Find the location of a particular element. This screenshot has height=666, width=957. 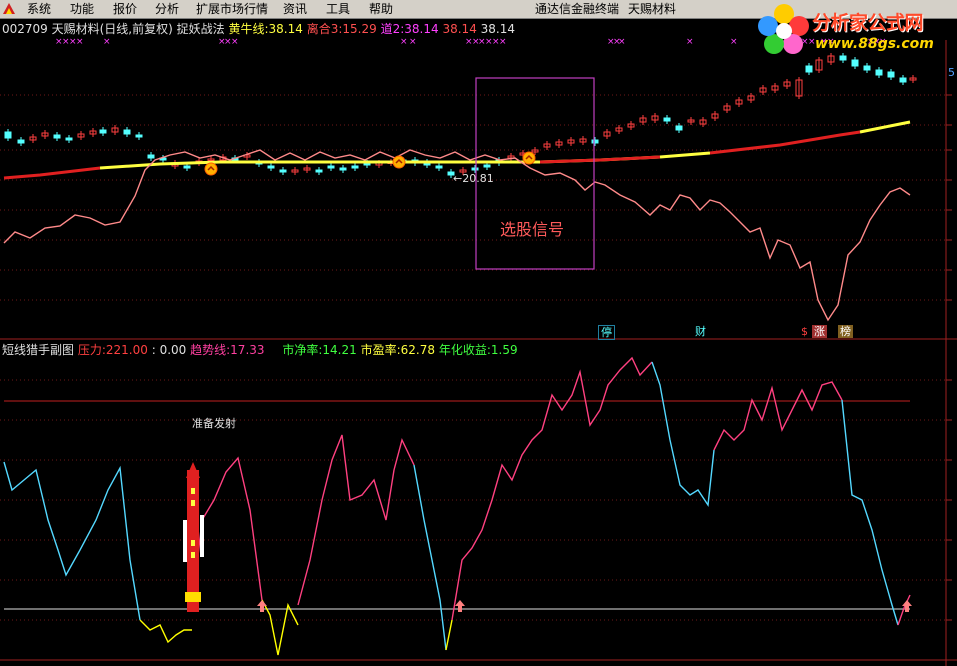

menu-tools: 工具 is located at coordinates (338, 9).